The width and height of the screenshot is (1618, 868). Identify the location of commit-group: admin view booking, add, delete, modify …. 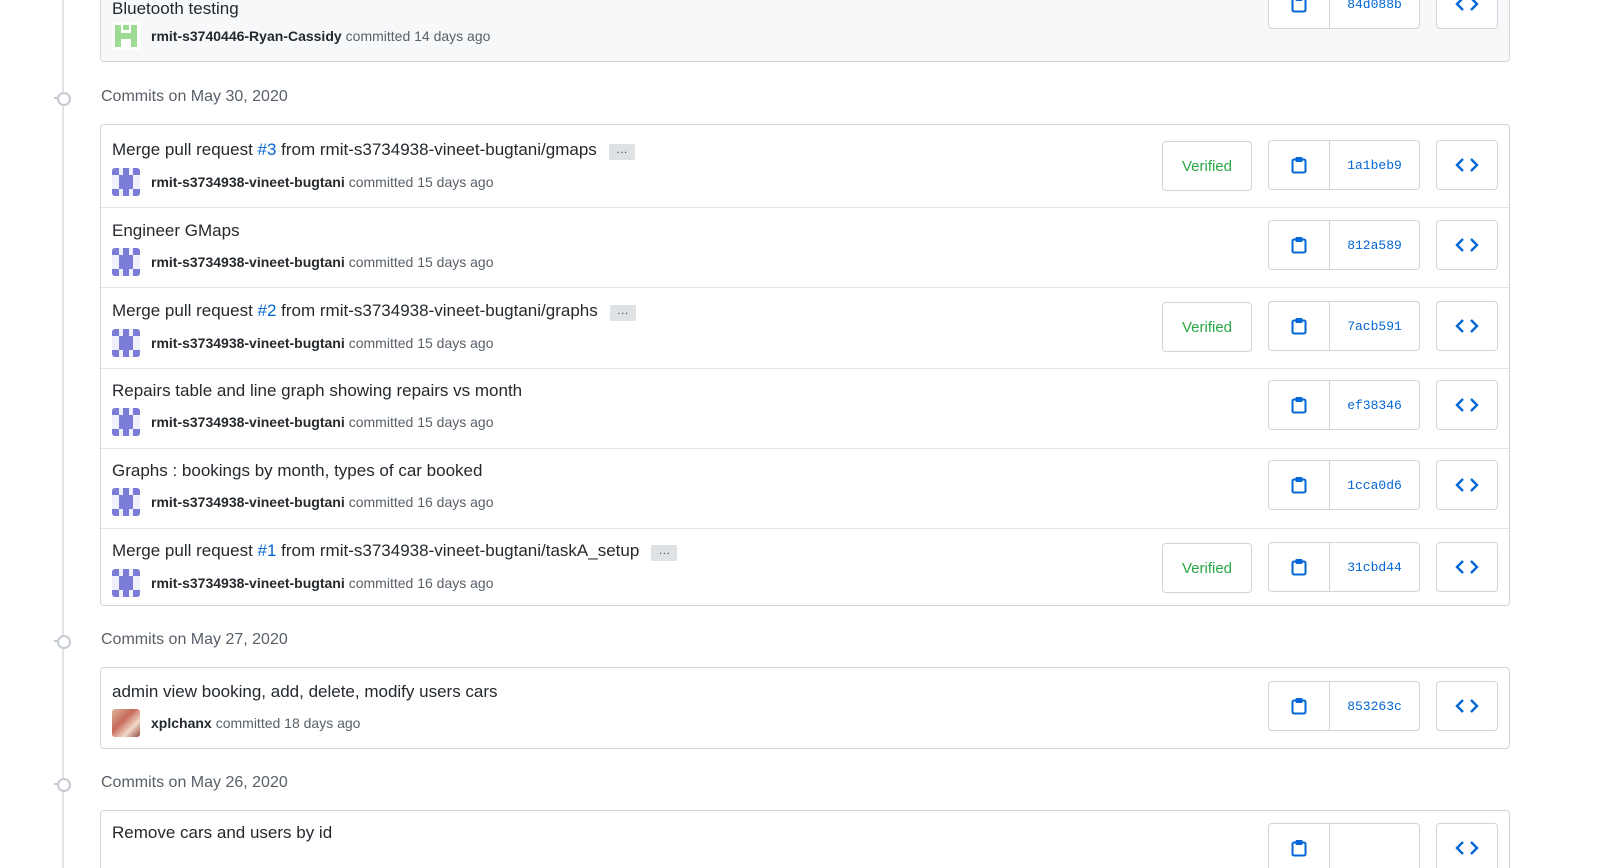
(805, 708).